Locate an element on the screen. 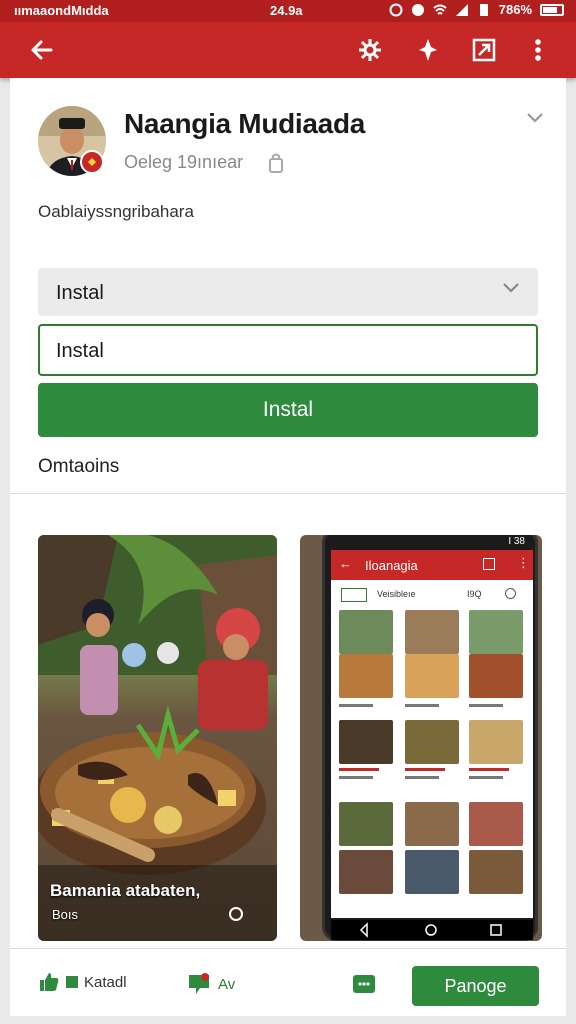  settings-icon is located at coordinates (370, 50).